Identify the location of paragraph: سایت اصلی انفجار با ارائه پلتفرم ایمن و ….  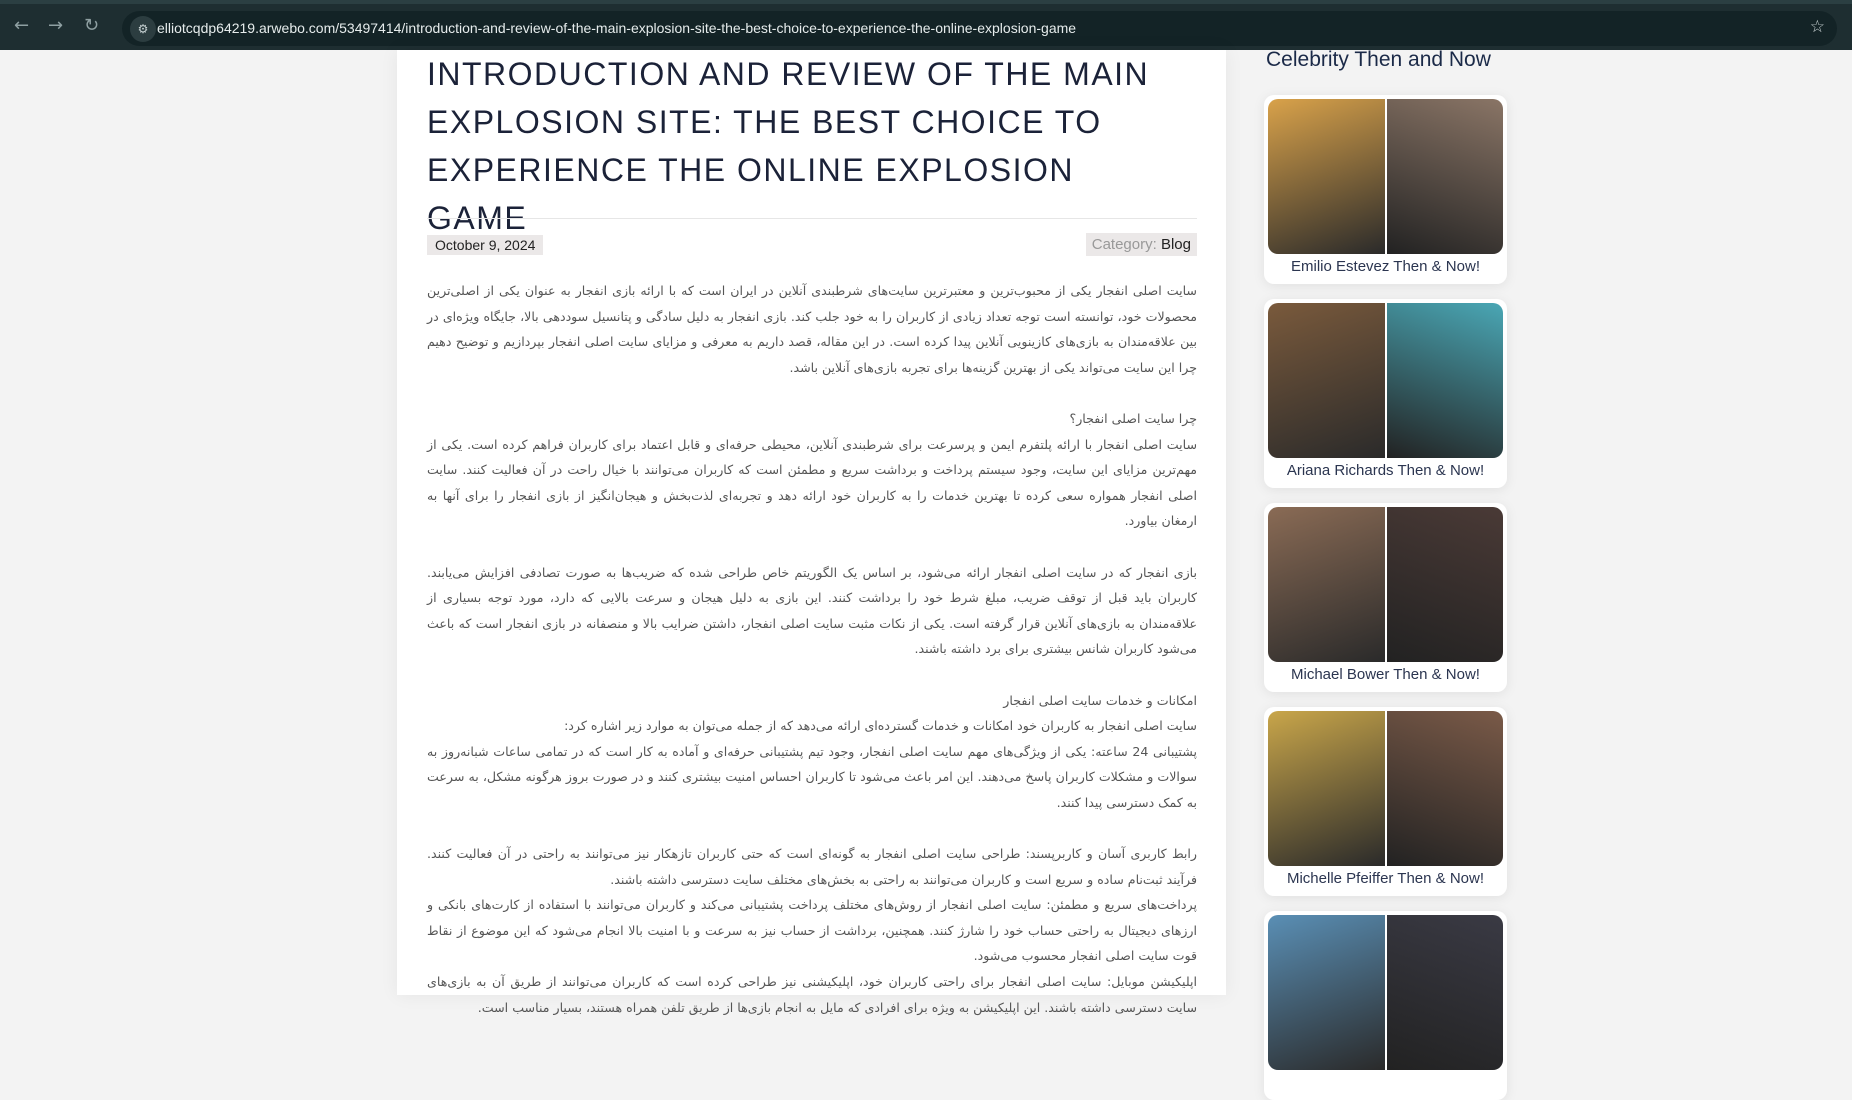
(812, 482).